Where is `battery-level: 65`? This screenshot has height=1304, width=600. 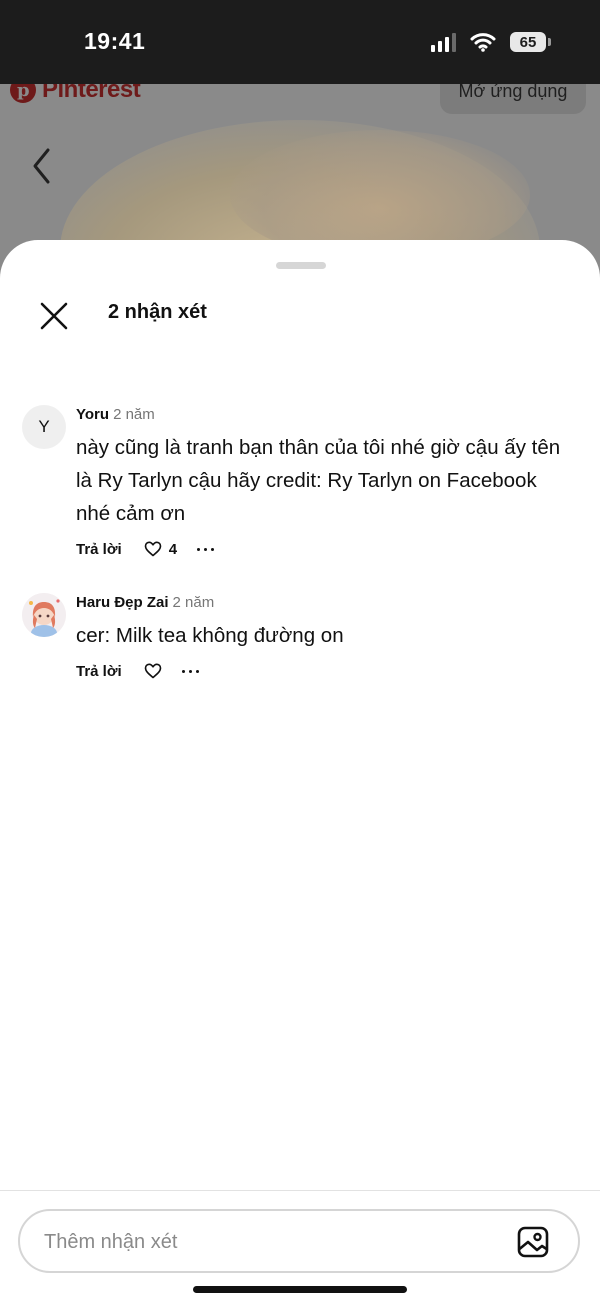
battery-level: 65 is located at coordinates (528, 42).